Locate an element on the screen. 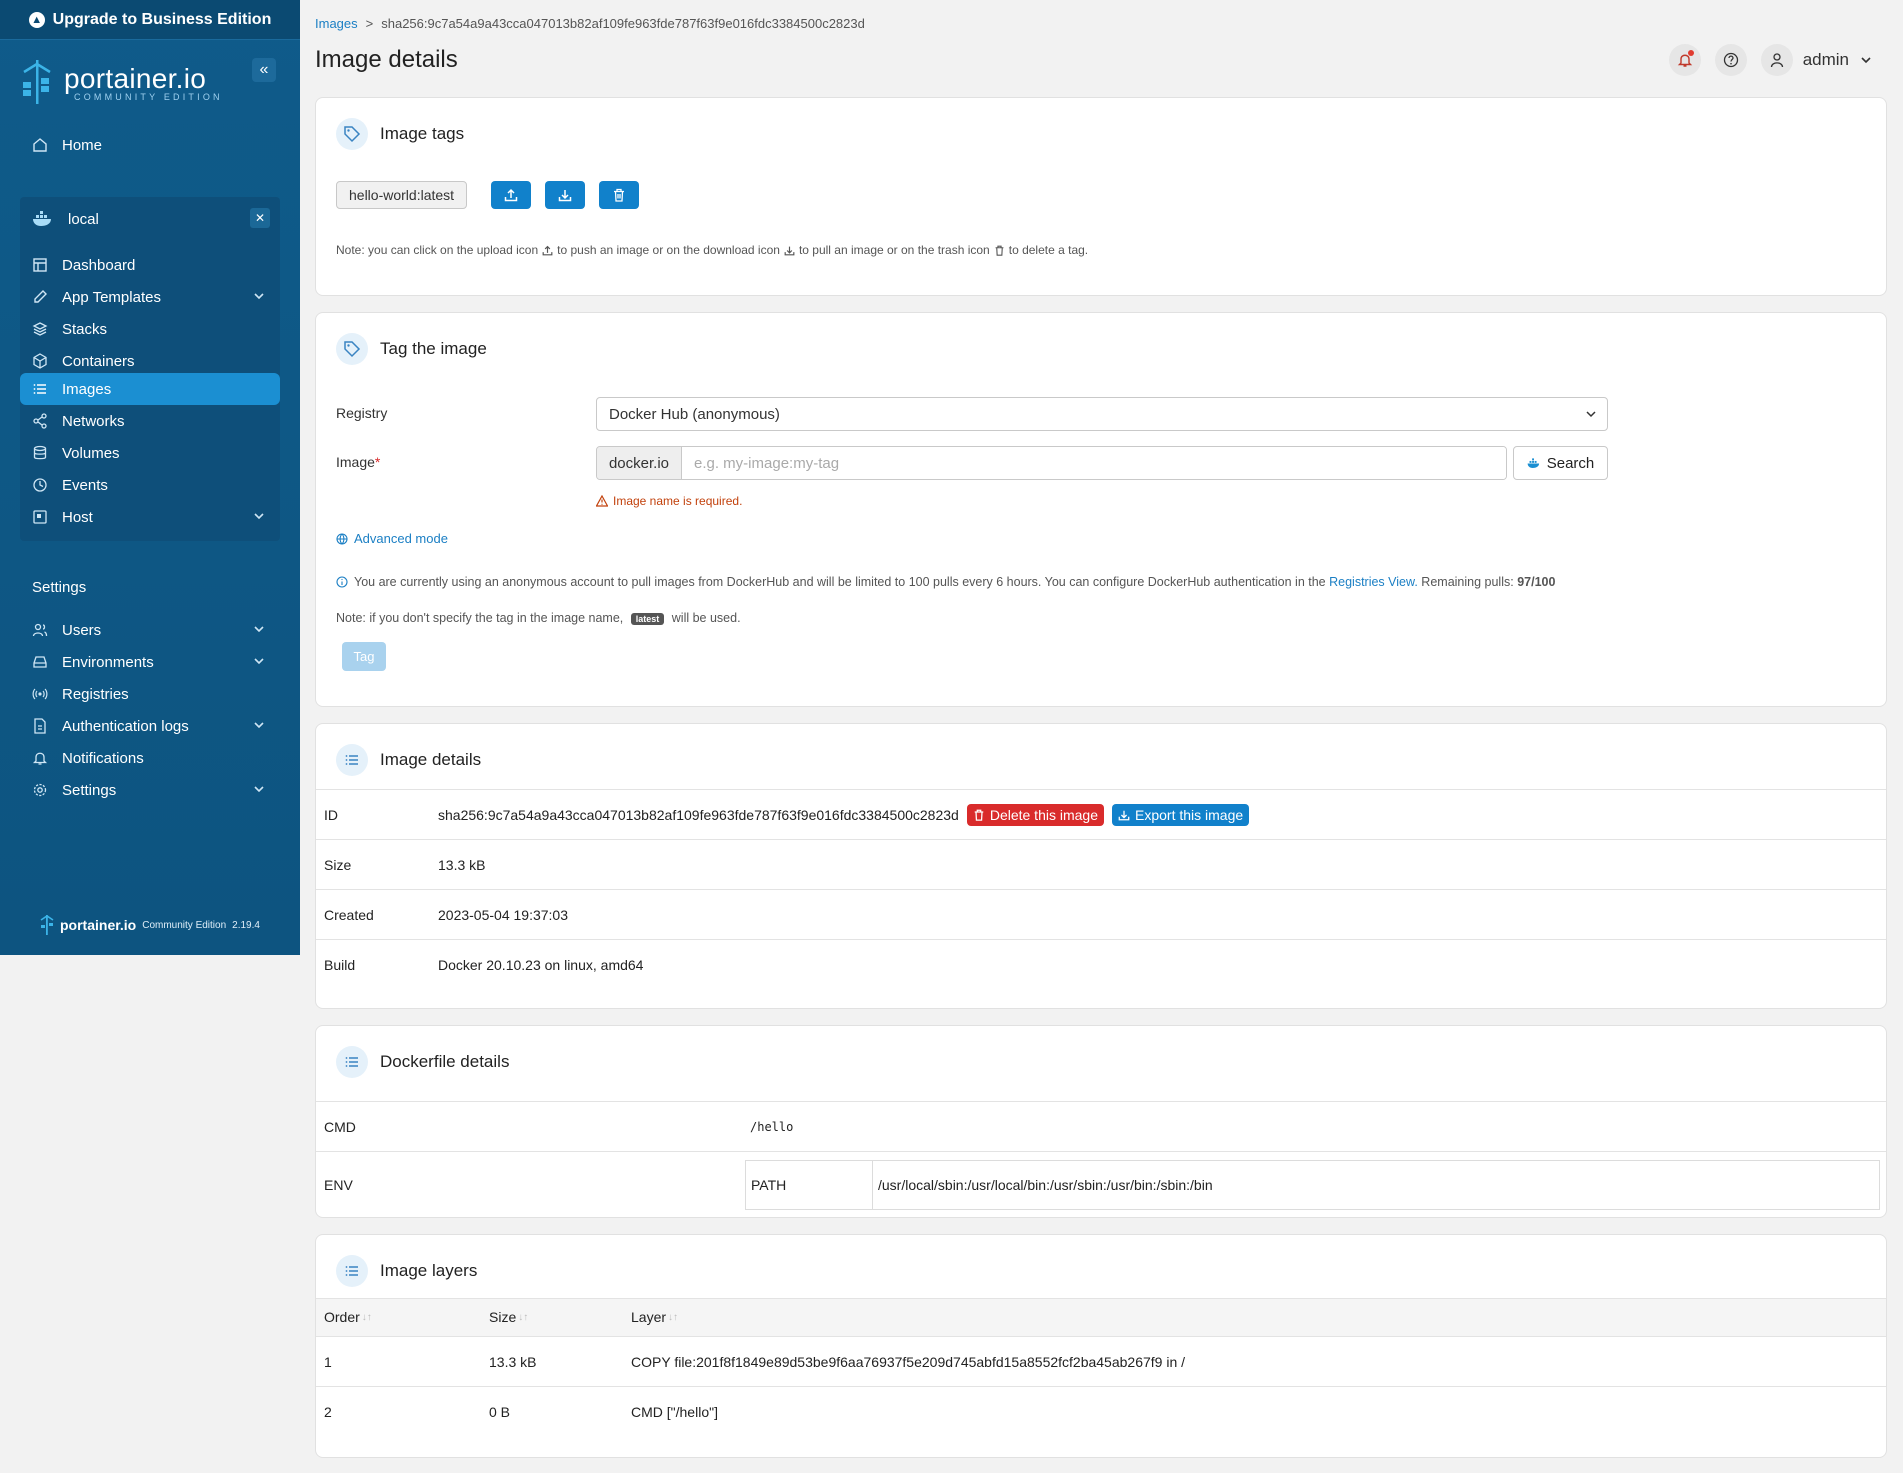  notifications-button is located at coordinates (1684, 60).